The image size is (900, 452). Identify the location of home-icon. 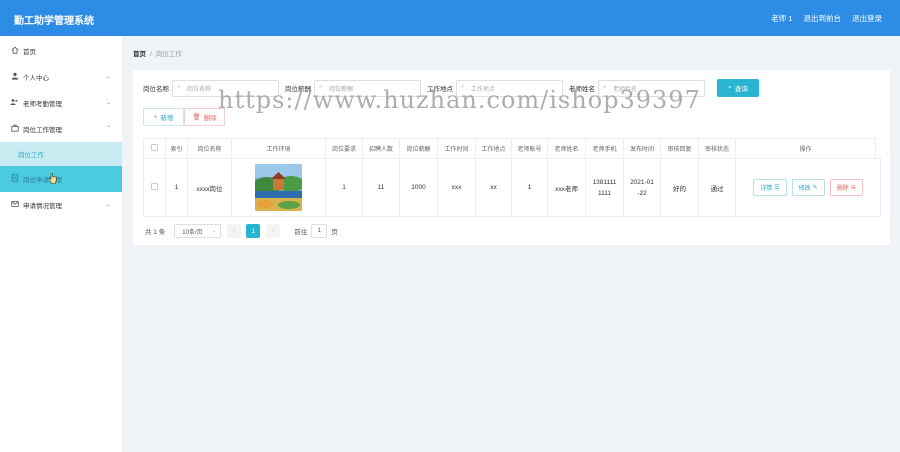
(14, 51).